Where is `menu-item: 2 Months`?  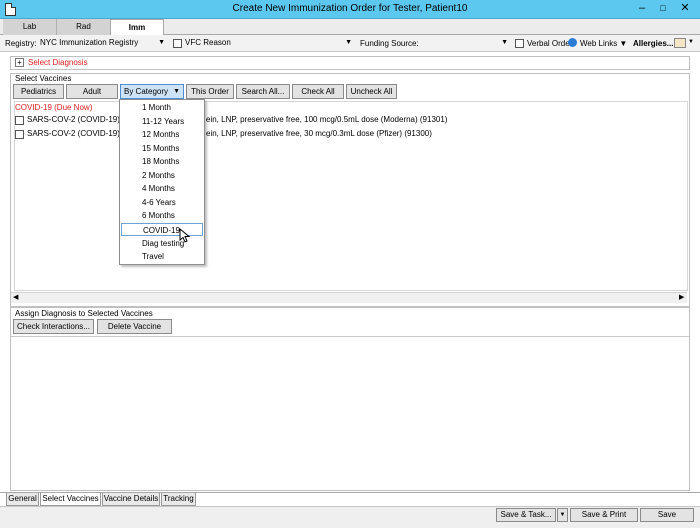
menu-item: 2 Months is located at coordinates (162, 175).